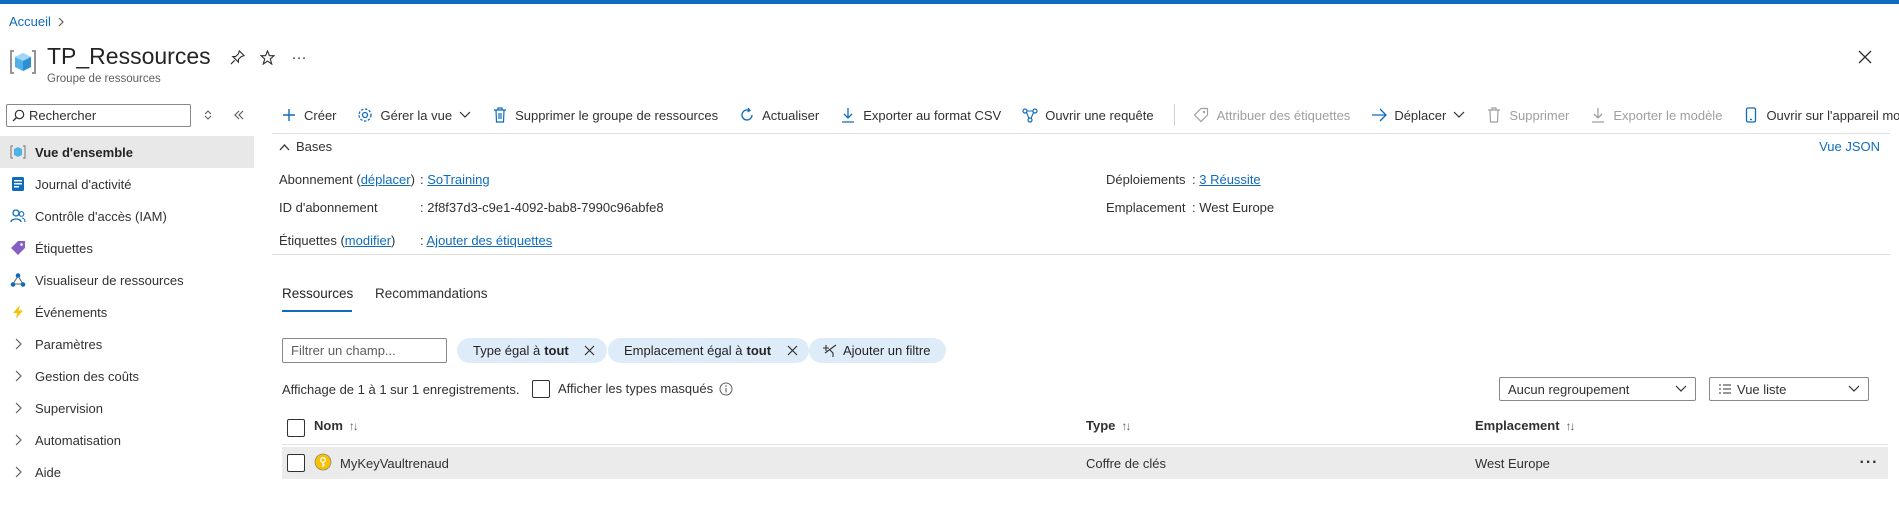  Describe the element at coordinates (305, 146) in the screenshot. I see `essentials-toggle: Bases` at that location.